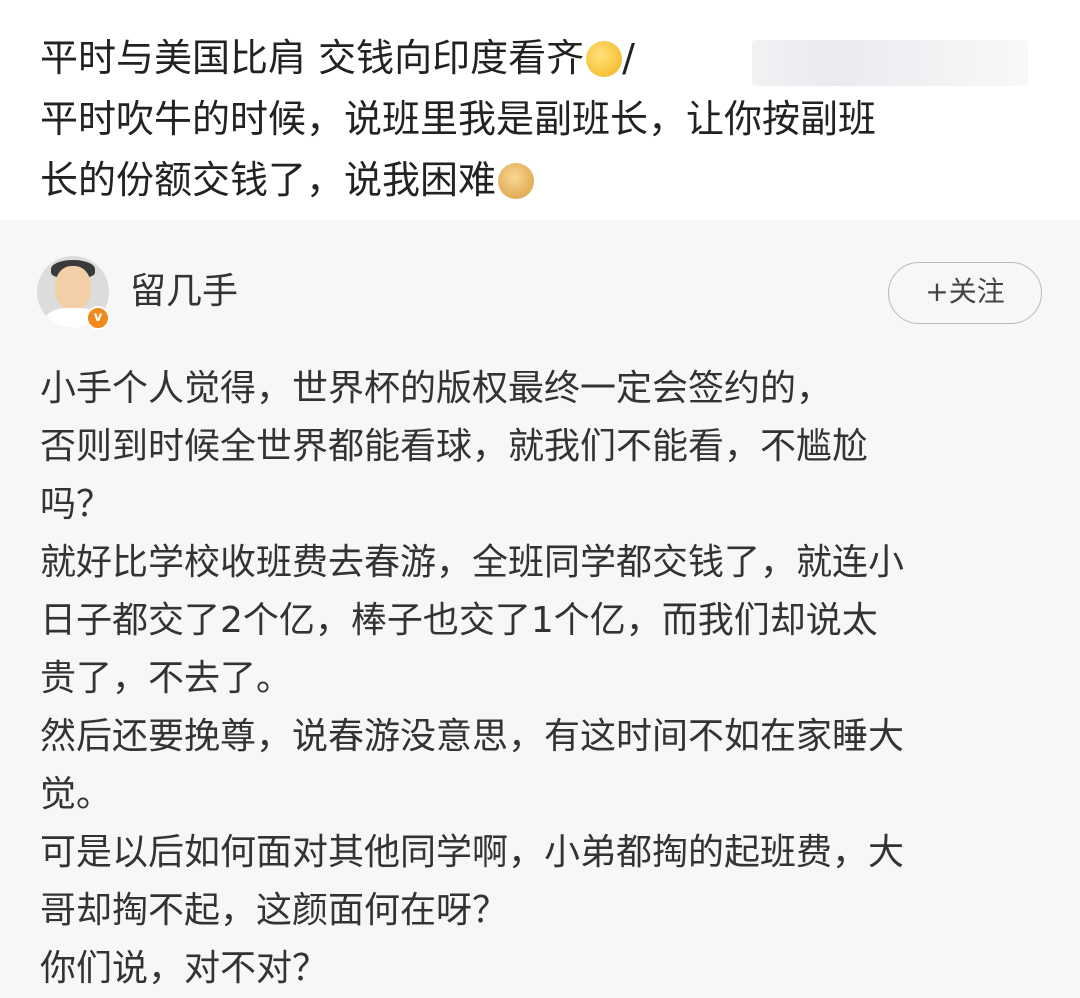  I want to click on shushing-face-emoji, so click(604, 59).